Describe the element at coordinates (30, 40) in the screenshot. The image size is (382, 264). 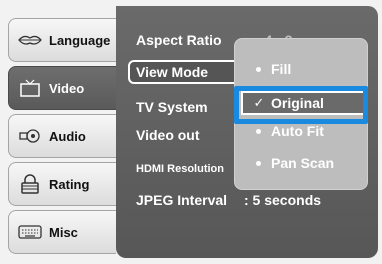
I see `lips-icon` at that location.